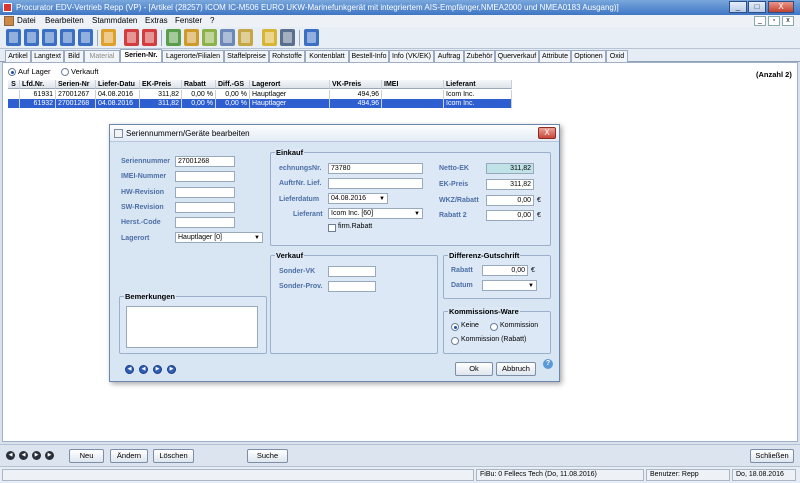 The width and height of the screenshot is (800, 483). Describe the element at coordinates (267, 456) in the screenshot. I see `suche-button: Suche` at that location.